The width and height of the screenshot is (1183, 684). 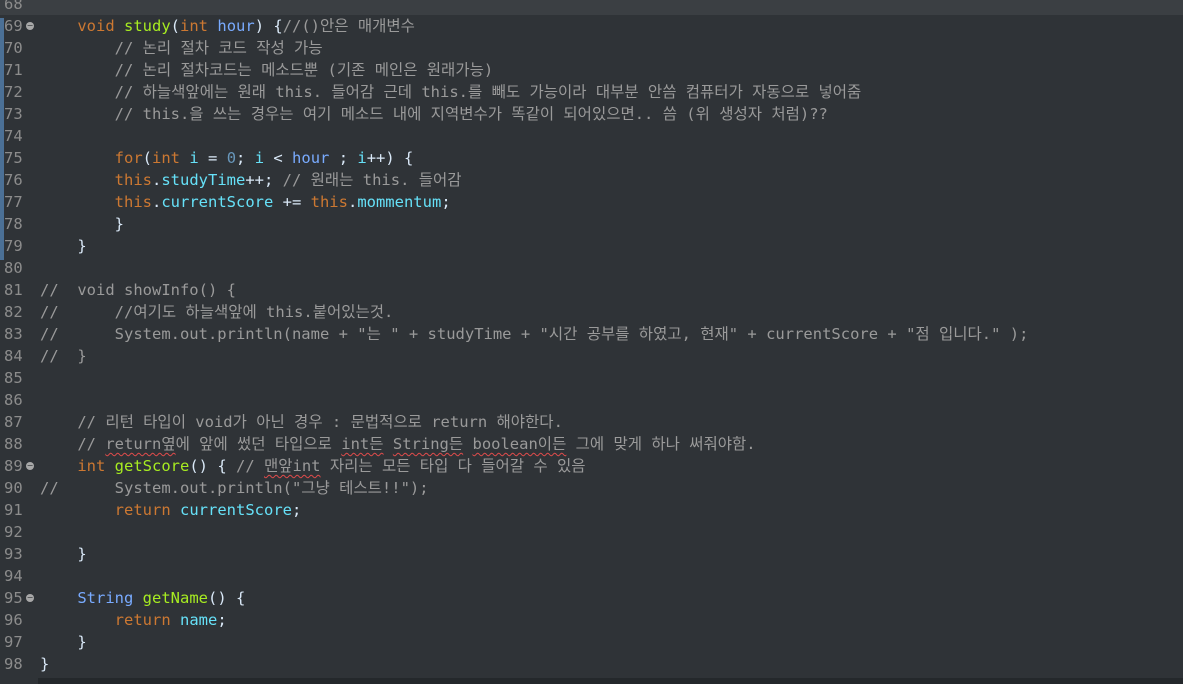 What do you see at coordinates (212, 466) in the screenshot?
I see `code-token: () {` at bounding box center [212, 466].